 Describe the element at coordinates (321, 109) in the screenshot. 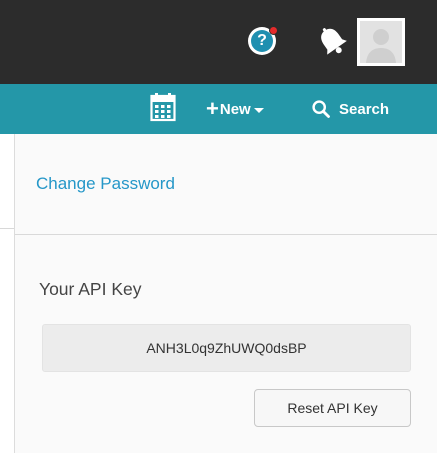

I see `search-icon` at that location.